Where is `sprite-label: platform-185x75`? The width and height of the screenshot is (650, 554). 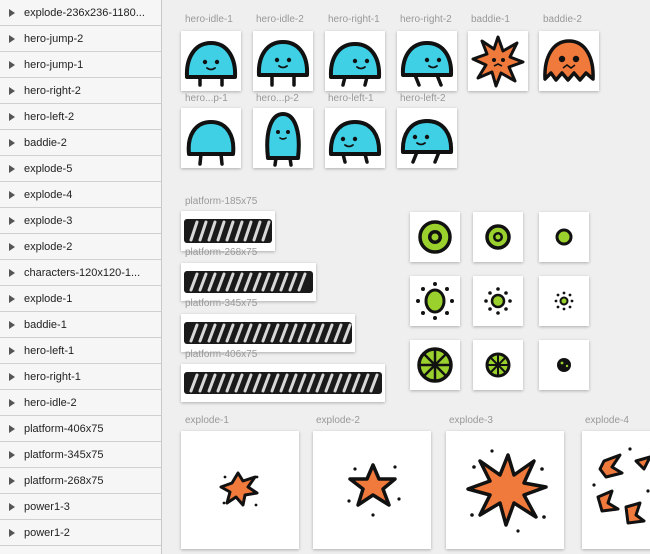
sprite-label: platform-185x75 is located at coordinates (221, 201).